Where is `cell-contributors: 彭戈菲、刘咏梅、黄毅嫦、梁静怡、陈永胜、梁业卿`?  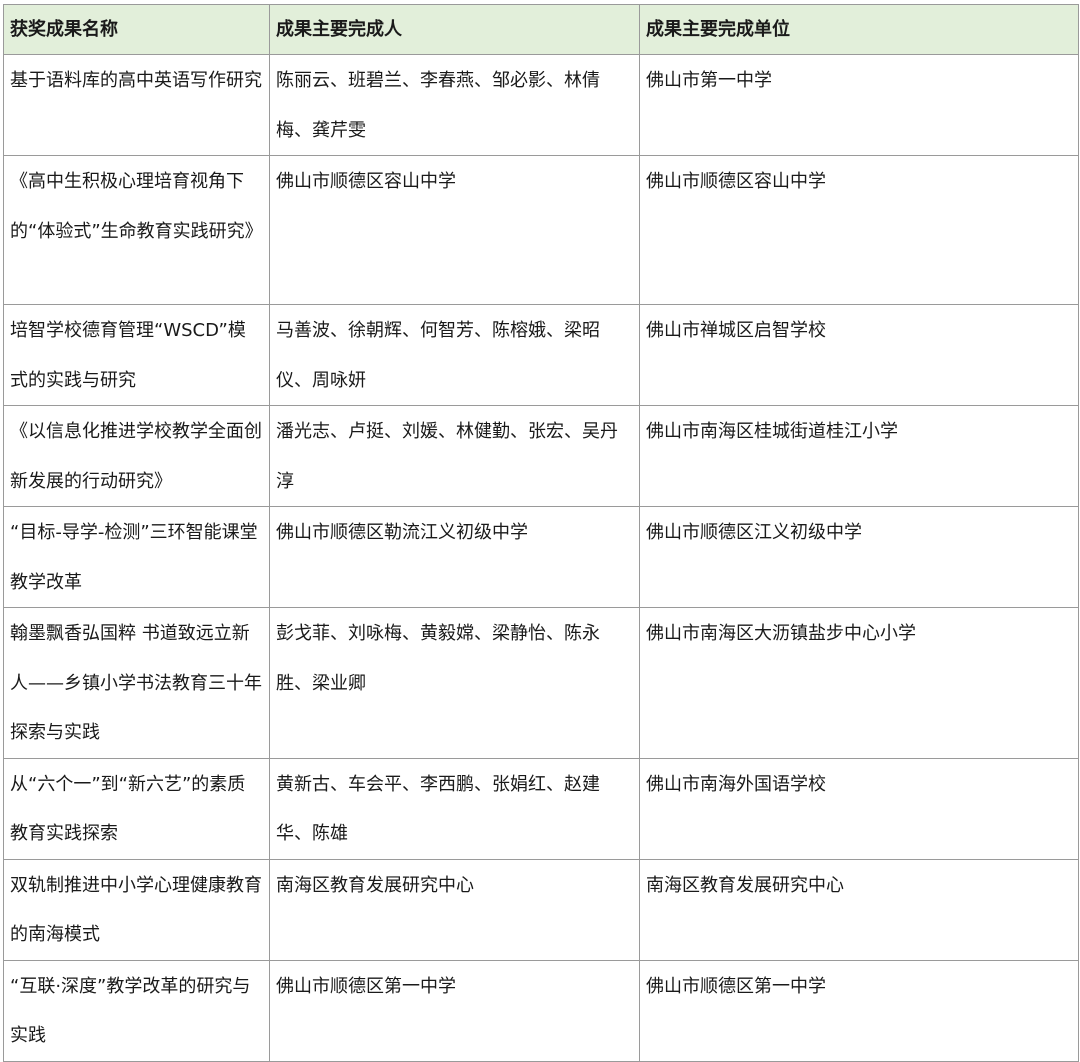 cell-contributors: 彭戈菲、刘咏梅、黄毅嫦、梁静怡、陈永胜、梁业卿 is located at coordinates (454, 683).